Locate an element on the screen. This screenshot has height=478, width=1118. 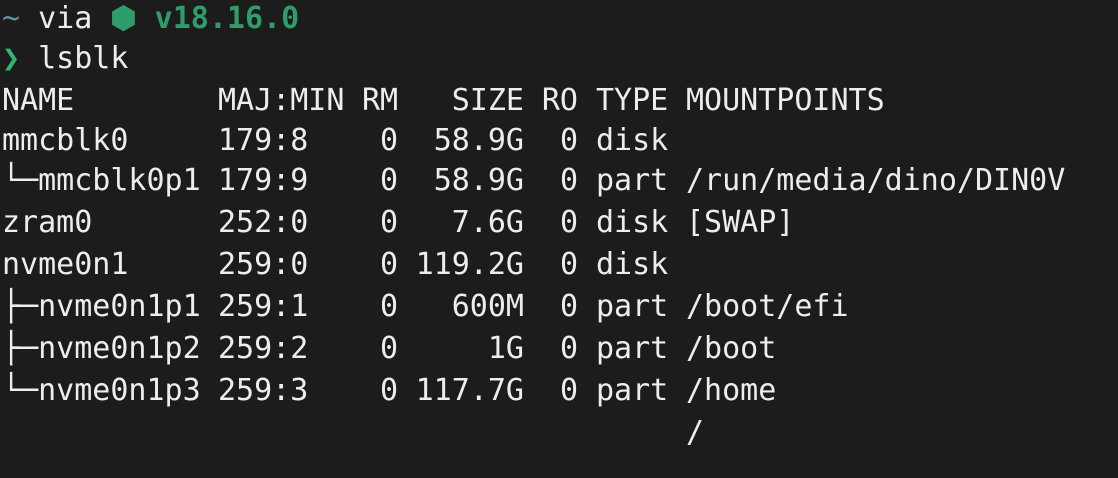
device-size: 119.2G is located at coordinates (469, 264).